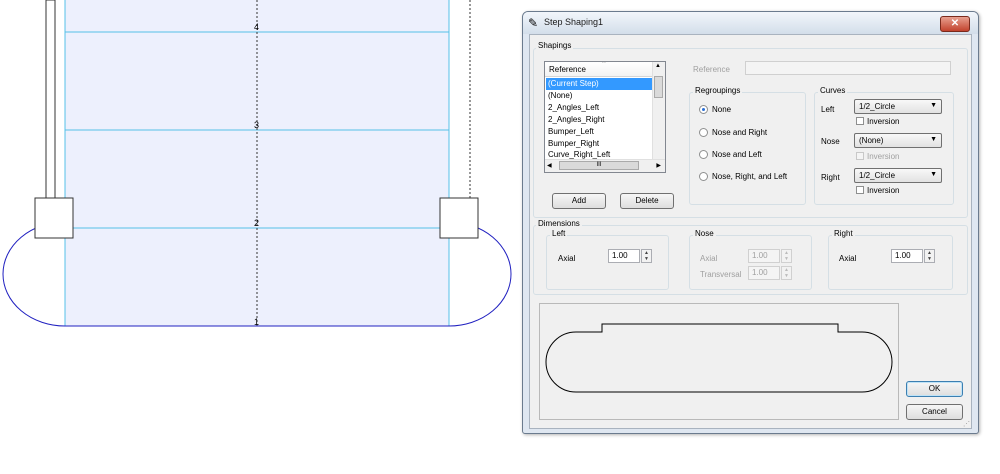 This screenshot has width=1000, height=474. I want to click on row-label: 1, so click(256, 322).